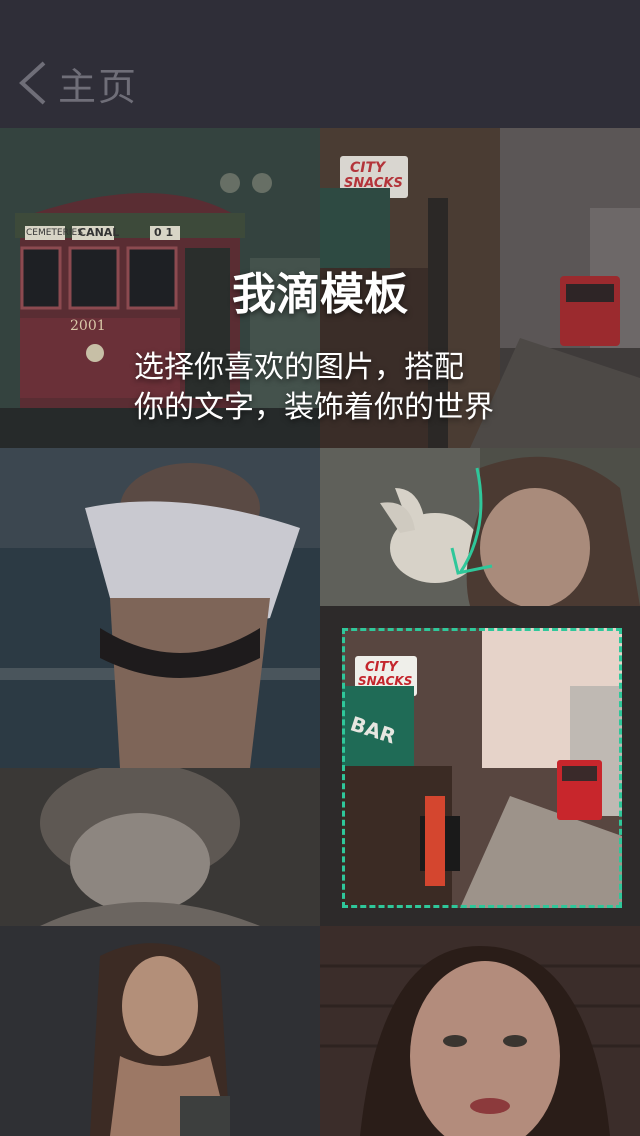  Describe the element at coordinates (160, 608) in the screenshot. I see `template-image-portrait-back` at that location.